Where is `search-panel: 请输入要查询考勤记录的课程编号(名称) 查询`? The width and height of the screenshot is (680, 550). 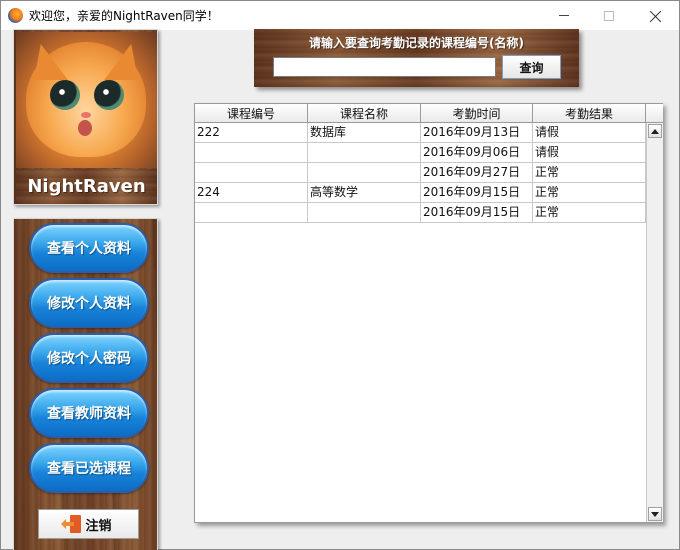 search-panel: 请输入要查询考勤记录的课程编号(名称) 查询 is located at coordinates (416, 58).